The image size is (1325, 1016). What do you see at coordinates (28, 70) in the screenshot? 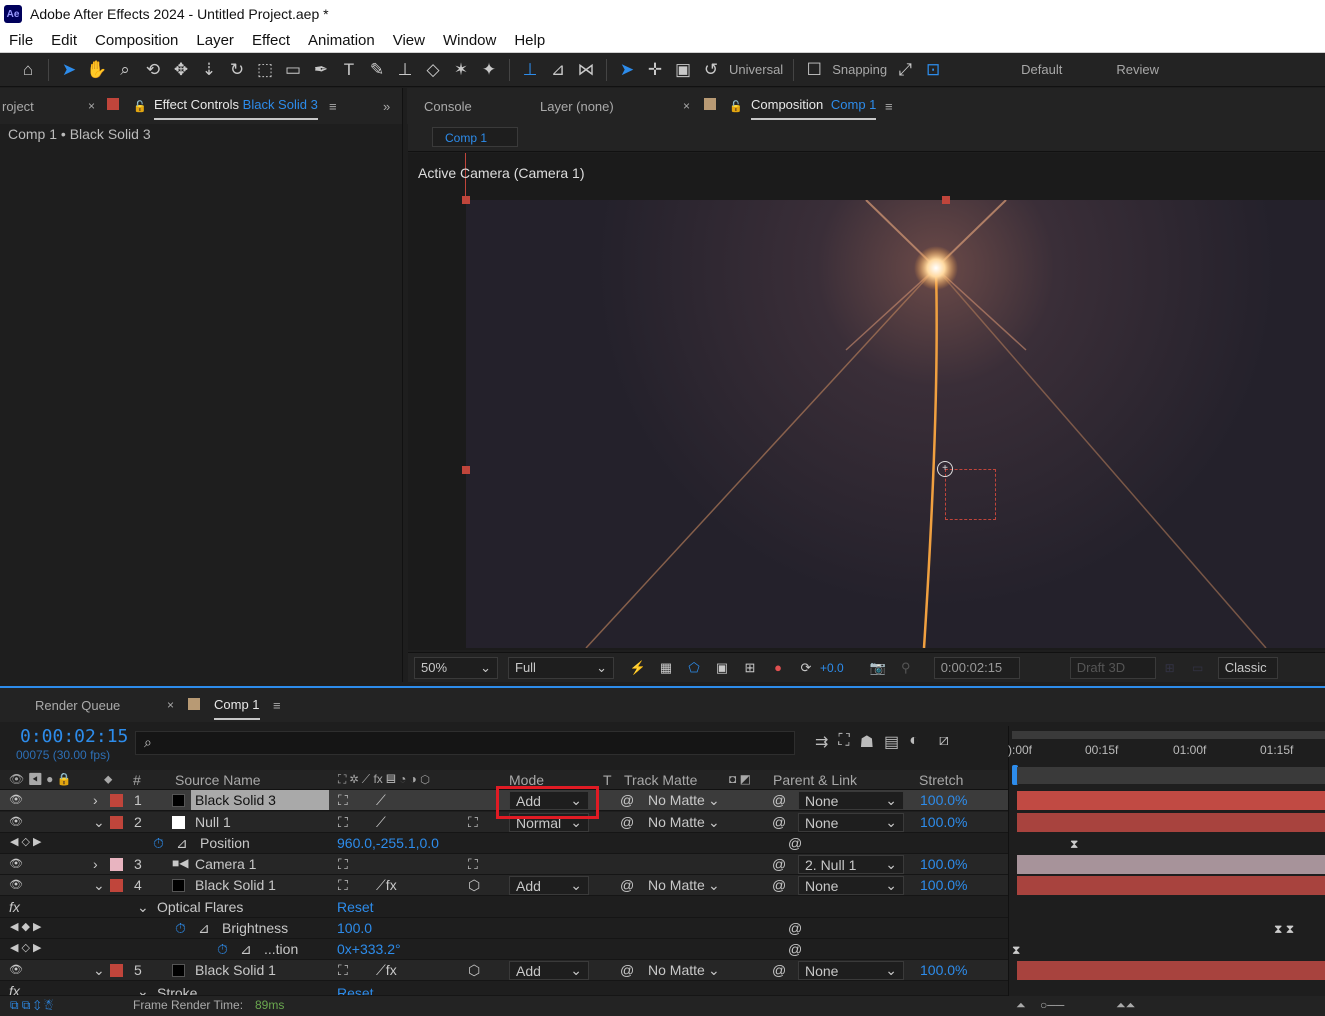
I see `home-icon: ⌂` at bounding box center [28, 70].